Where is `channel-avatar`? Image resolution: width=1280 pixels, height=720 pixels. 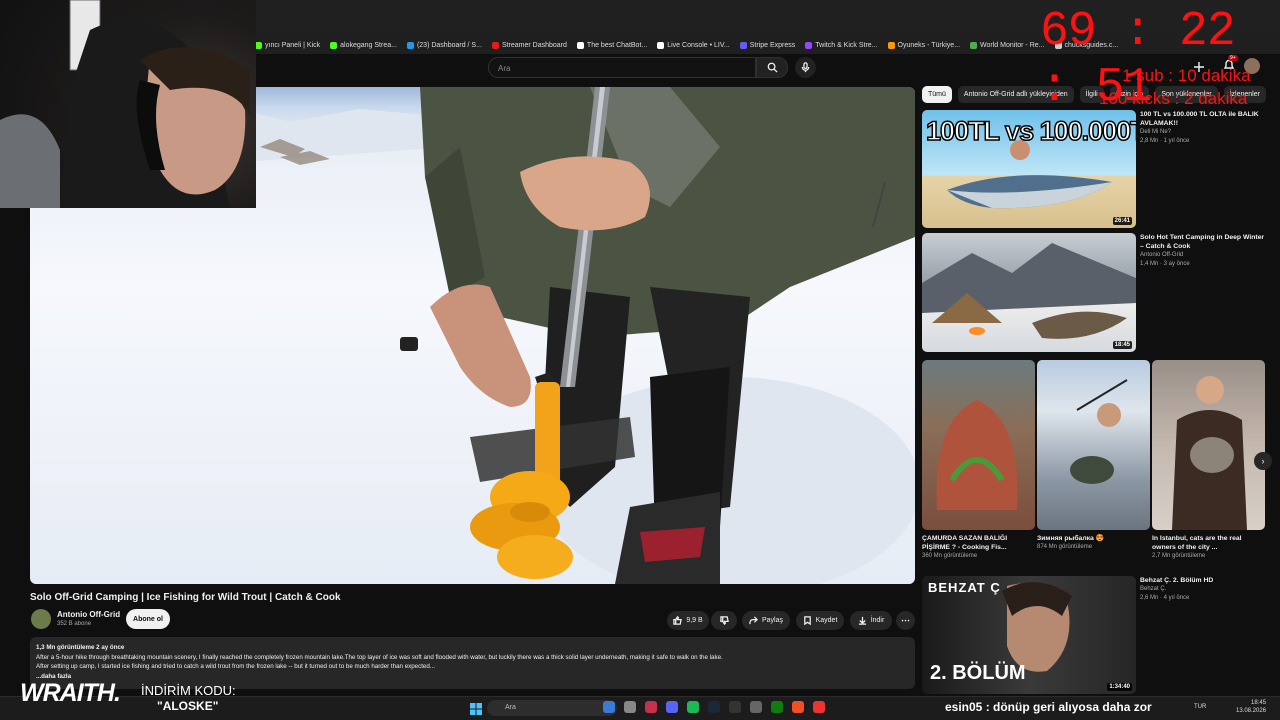
channel-avatar is located at coordinates (41, 619).